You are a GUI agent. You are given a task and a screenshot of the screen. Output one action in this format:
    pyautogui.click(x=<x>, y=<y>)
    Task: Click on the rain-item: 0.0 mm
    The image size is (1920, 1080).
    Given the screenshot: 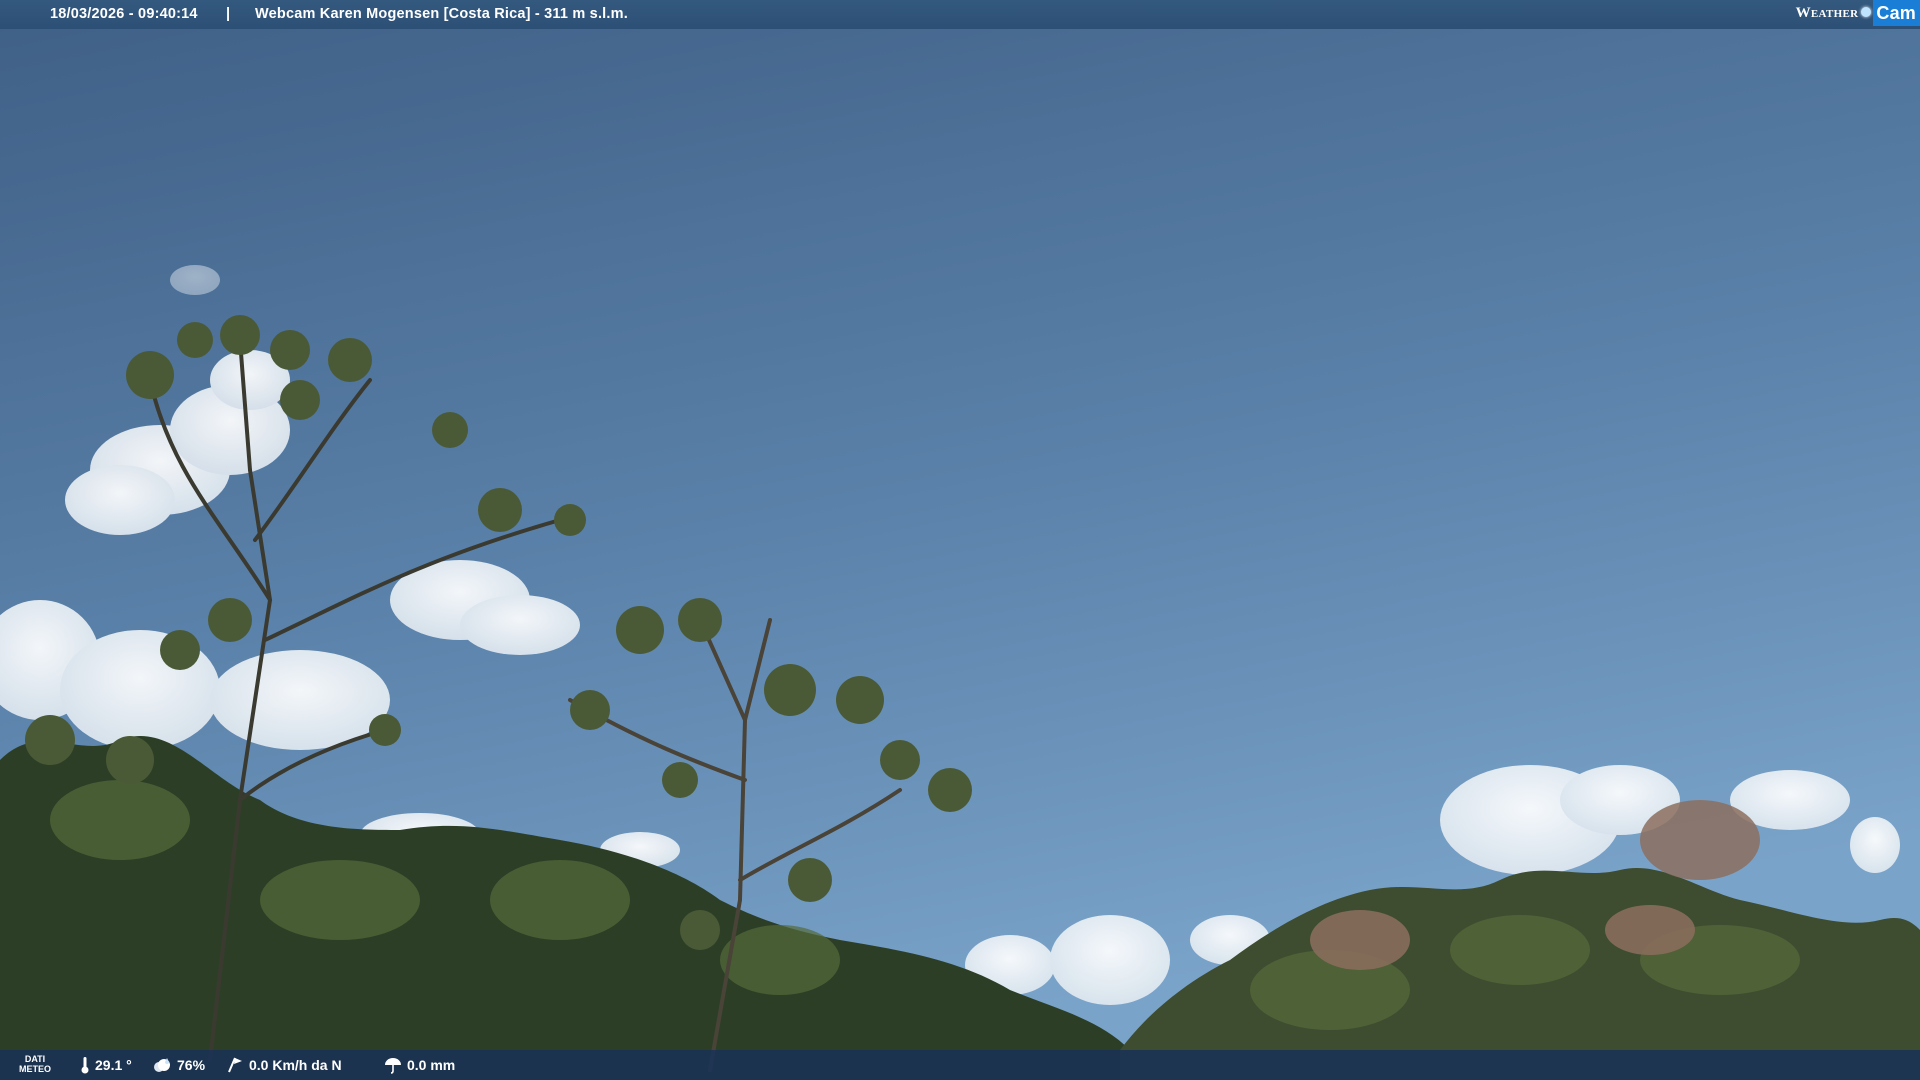 What is the action you would take?
    pyautogui.click(x=419, y=1065)
    